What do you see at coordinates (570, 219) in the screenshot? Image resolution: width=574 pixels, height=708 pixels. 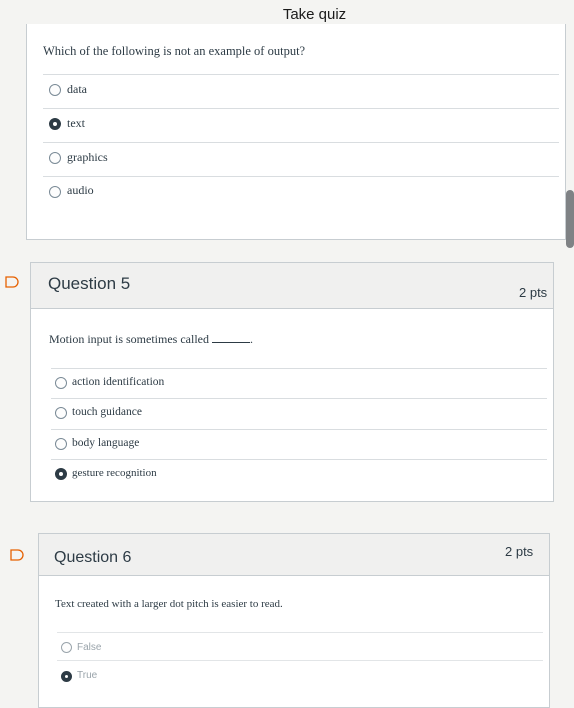 I see `scrollbar-thumb` at bounding box center [570, 219].